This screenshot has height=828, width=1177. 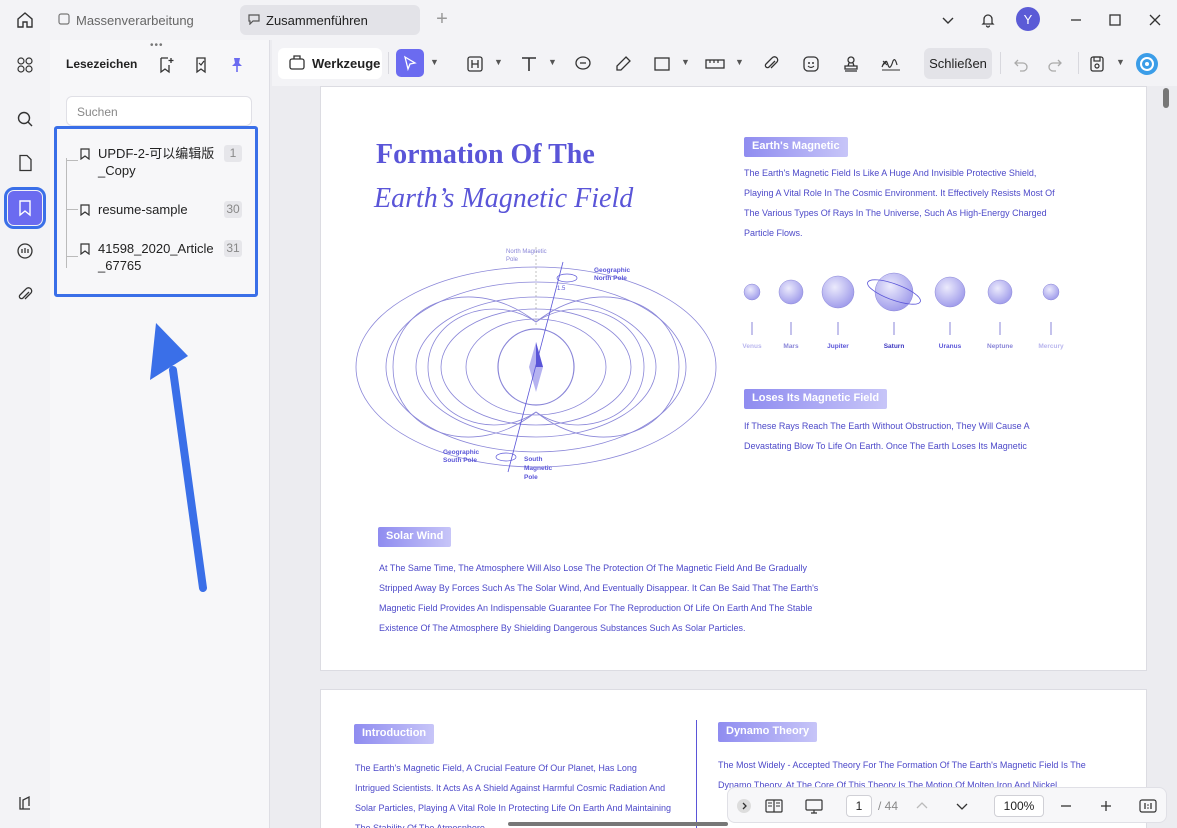 I want to click on bookmark-icon, so click(x=25, y=208).